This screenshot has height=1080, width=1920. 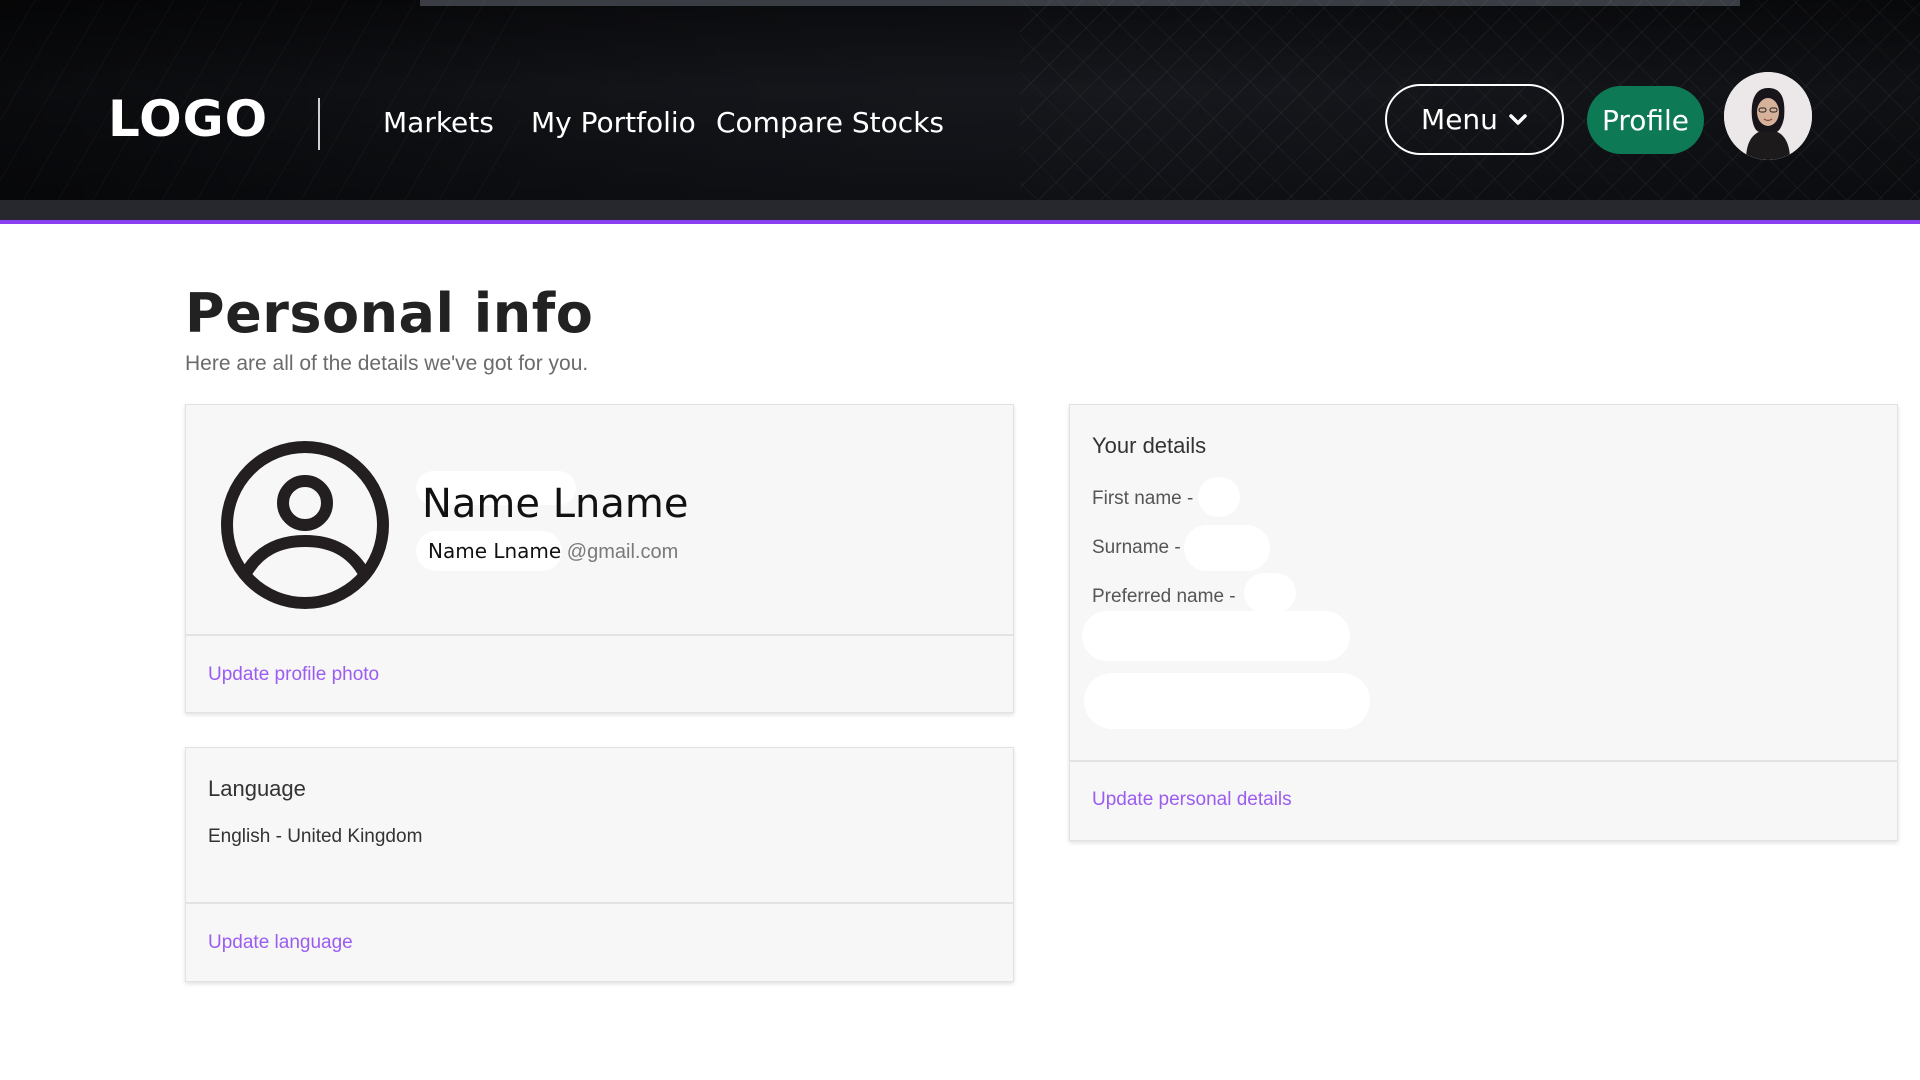 I want to click on update-personal-details-link: Update personal details, so click(x=1192, y=800).